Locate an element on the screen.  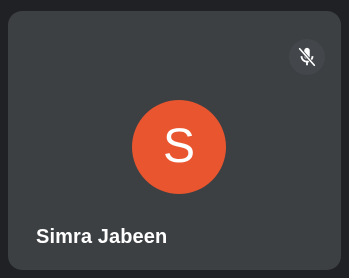
avatar: S is located at coordinates (179, 147).